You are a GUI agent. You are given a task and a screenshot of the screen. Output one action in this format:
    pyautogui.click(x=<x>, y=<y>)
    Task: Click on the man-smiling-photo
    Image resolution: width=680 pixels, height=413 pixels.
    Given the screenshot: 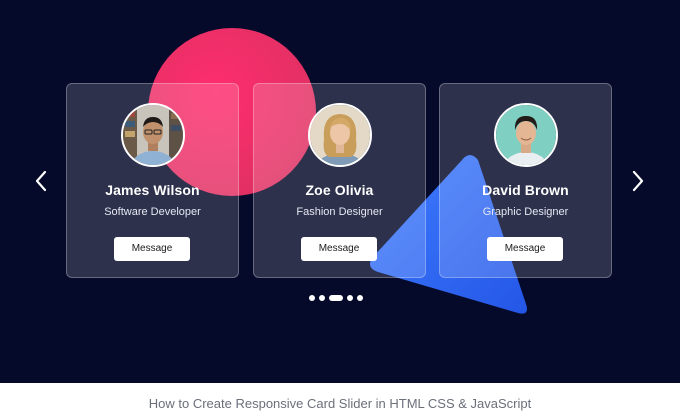 What is the action you would take?
    pyautogui.click(x=526, y=135)
    